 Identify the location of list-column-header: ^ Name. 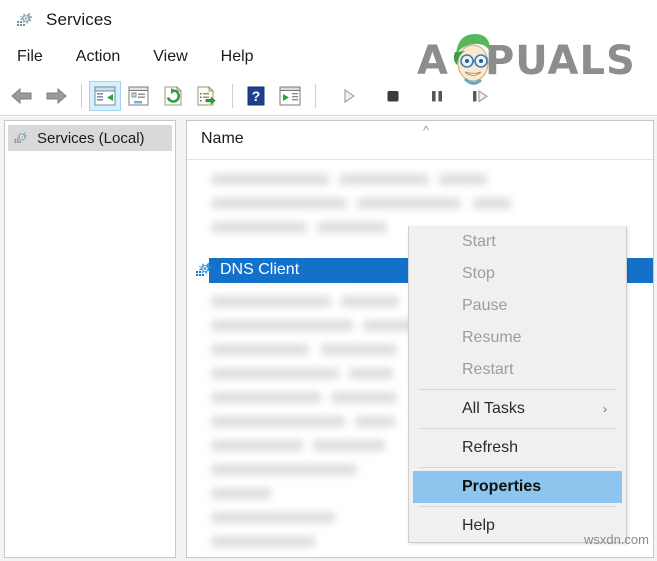
(420, 140).